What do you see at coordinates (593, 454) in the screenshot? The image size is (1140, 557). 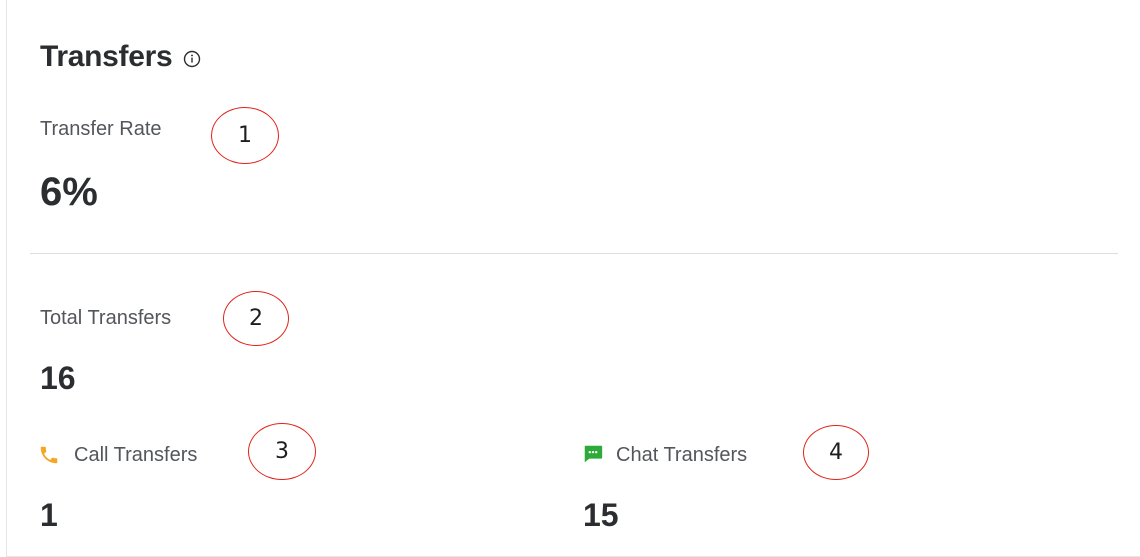 I see `chat-icon` at bounding box center [593, 454].